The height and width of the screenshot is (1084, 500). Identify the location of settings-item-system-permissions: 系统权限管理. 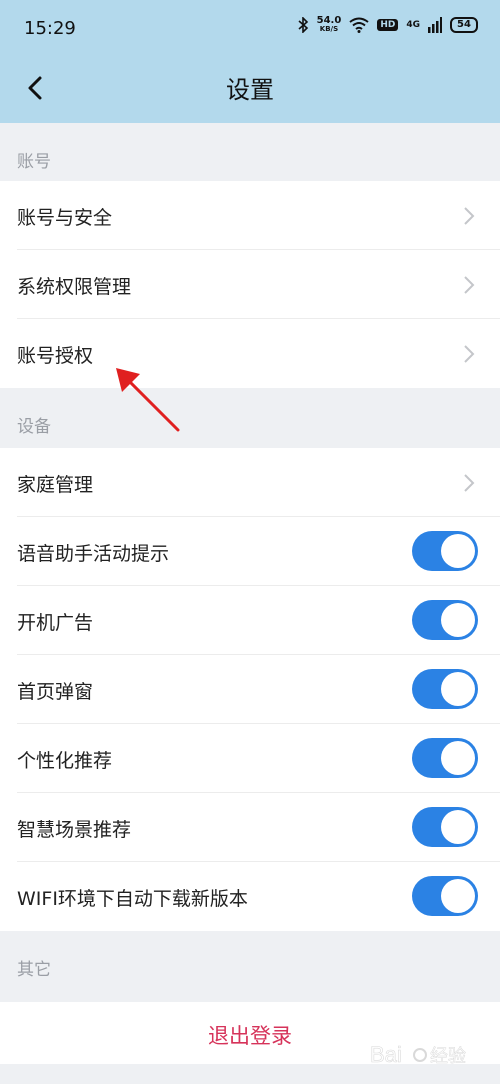
(250, 284).